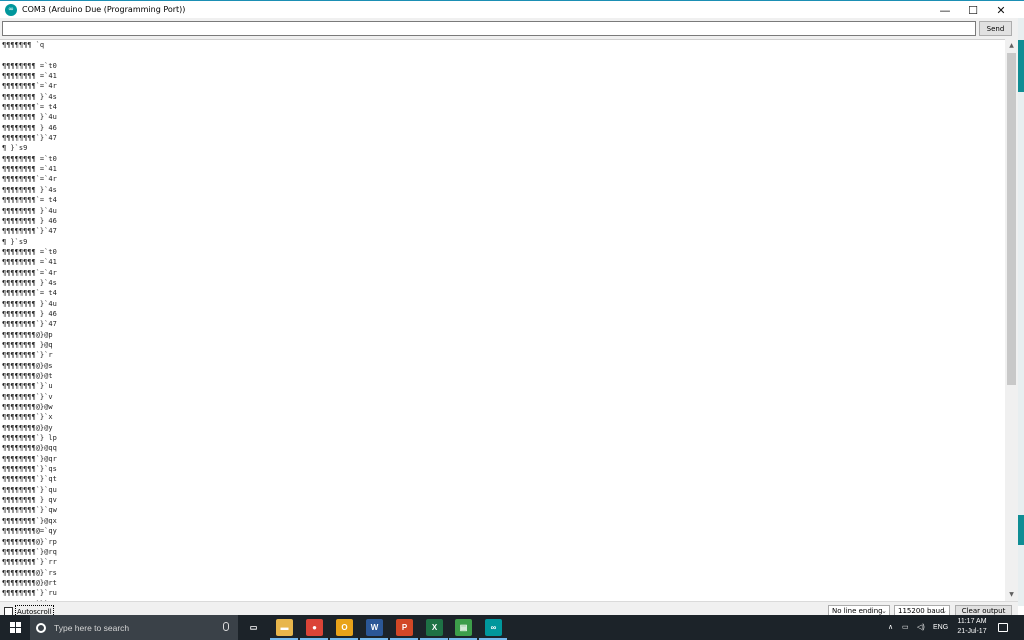 Image resolution: width=1024 pixels, height=640 pixels. What do you see at coordinates (314, 627) in the screenshot?
I see `chrome-icon: ●` at bounding box center [314, 627].